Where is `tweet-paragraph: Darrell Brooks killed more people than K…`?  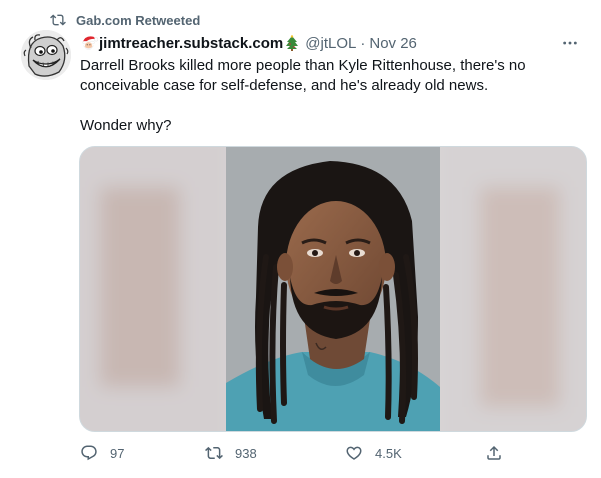
tweet-paragraph: Darrell Brooks killed more people than K… is located at coordinates (303, 75).